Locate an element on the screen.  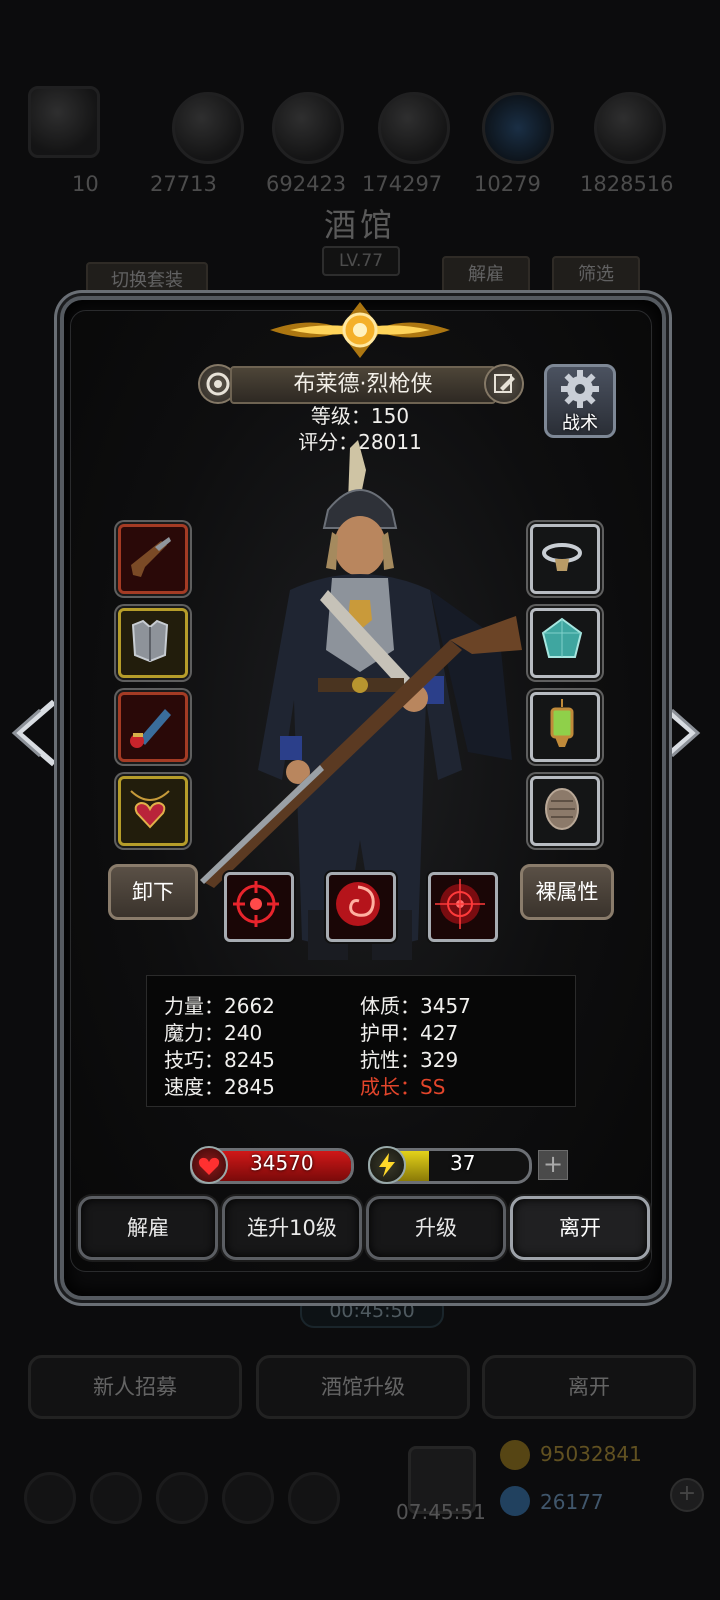
level-up-button: 升级 is located at coordinates (436, 1228).